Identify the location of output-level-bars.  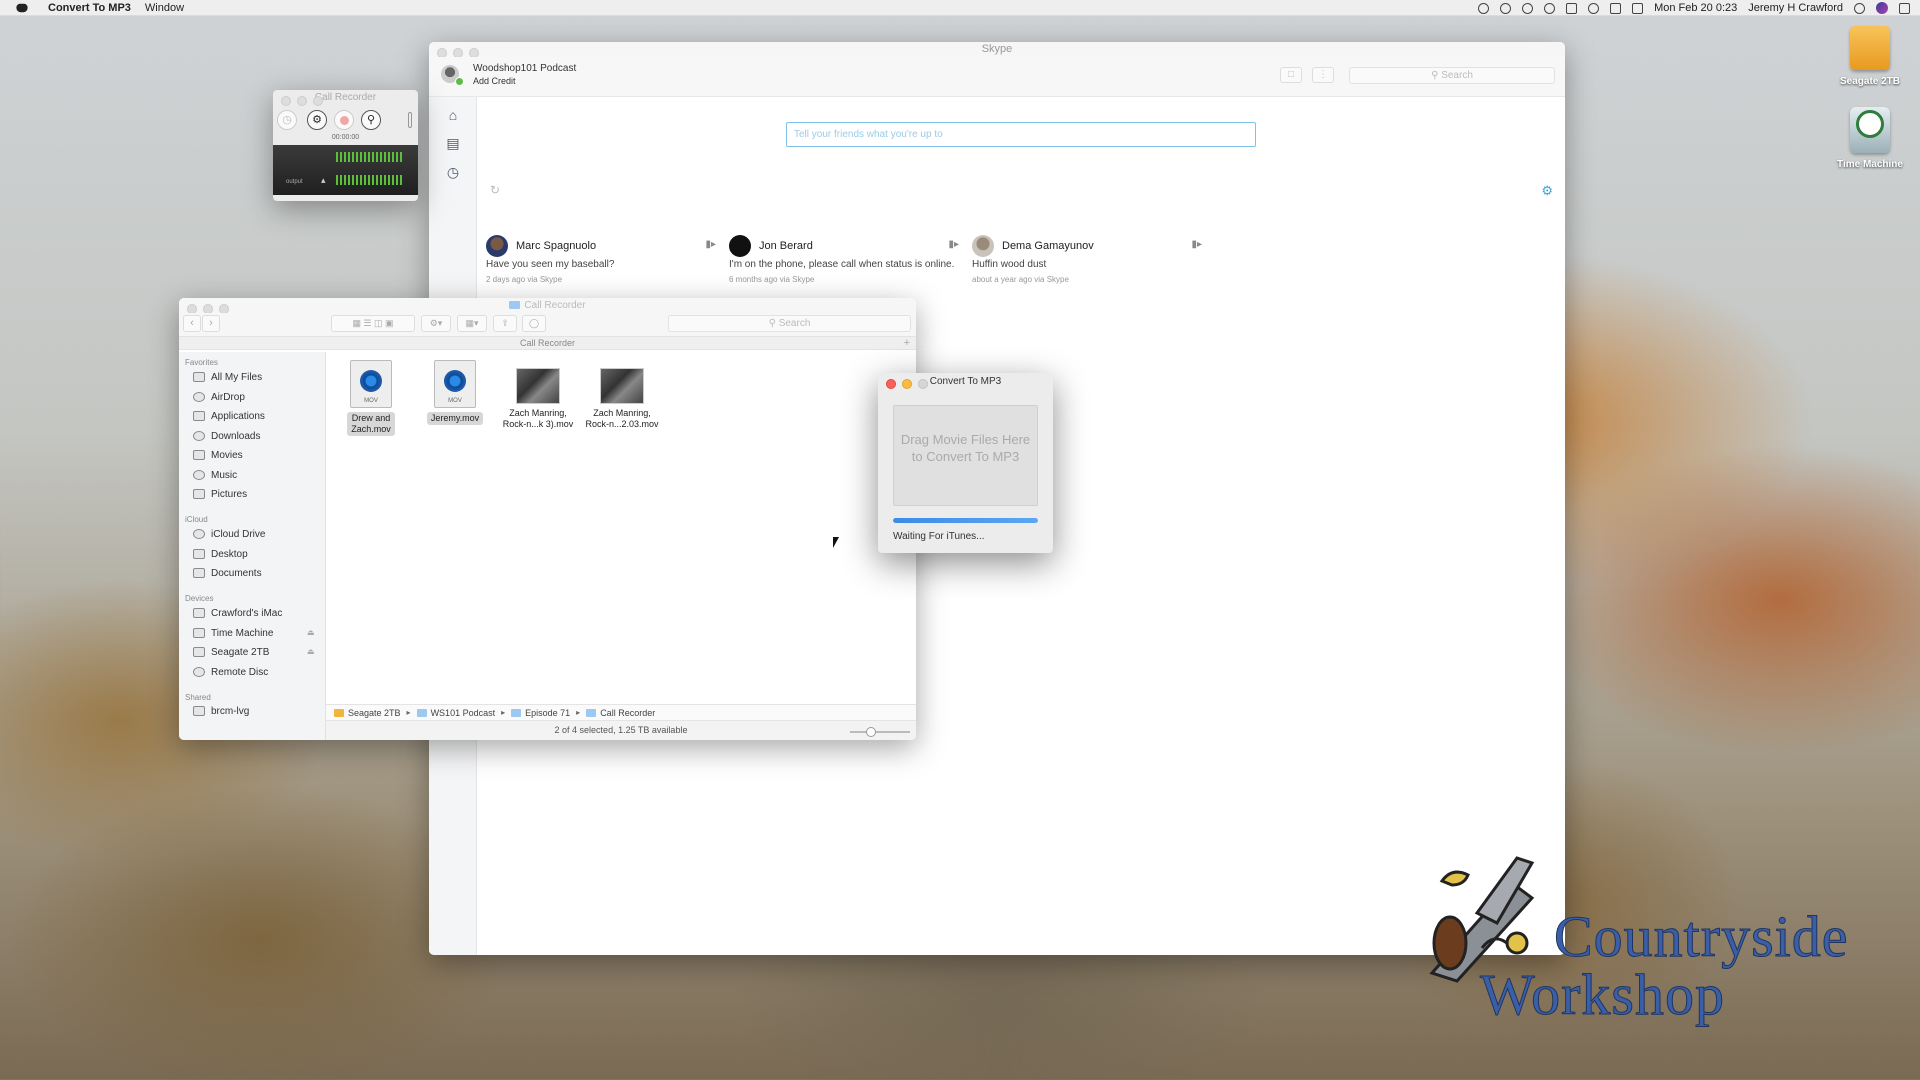
(370, 180).